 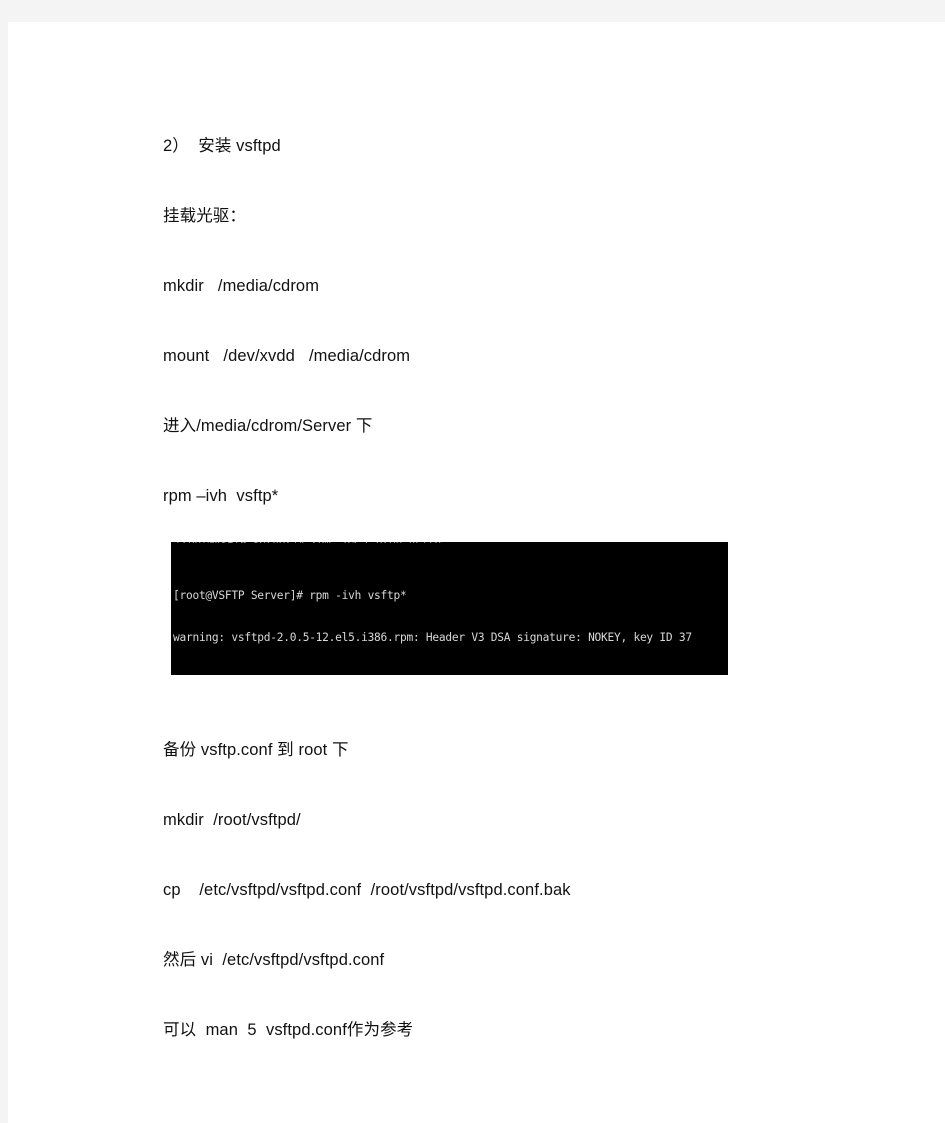 What do you see at coordinates (543, 1024) in the screenshot?
I see `paragraph-man-reference: 可以 man 5 vsftpd.conf作为参考` at bounding box center [543, 1024].